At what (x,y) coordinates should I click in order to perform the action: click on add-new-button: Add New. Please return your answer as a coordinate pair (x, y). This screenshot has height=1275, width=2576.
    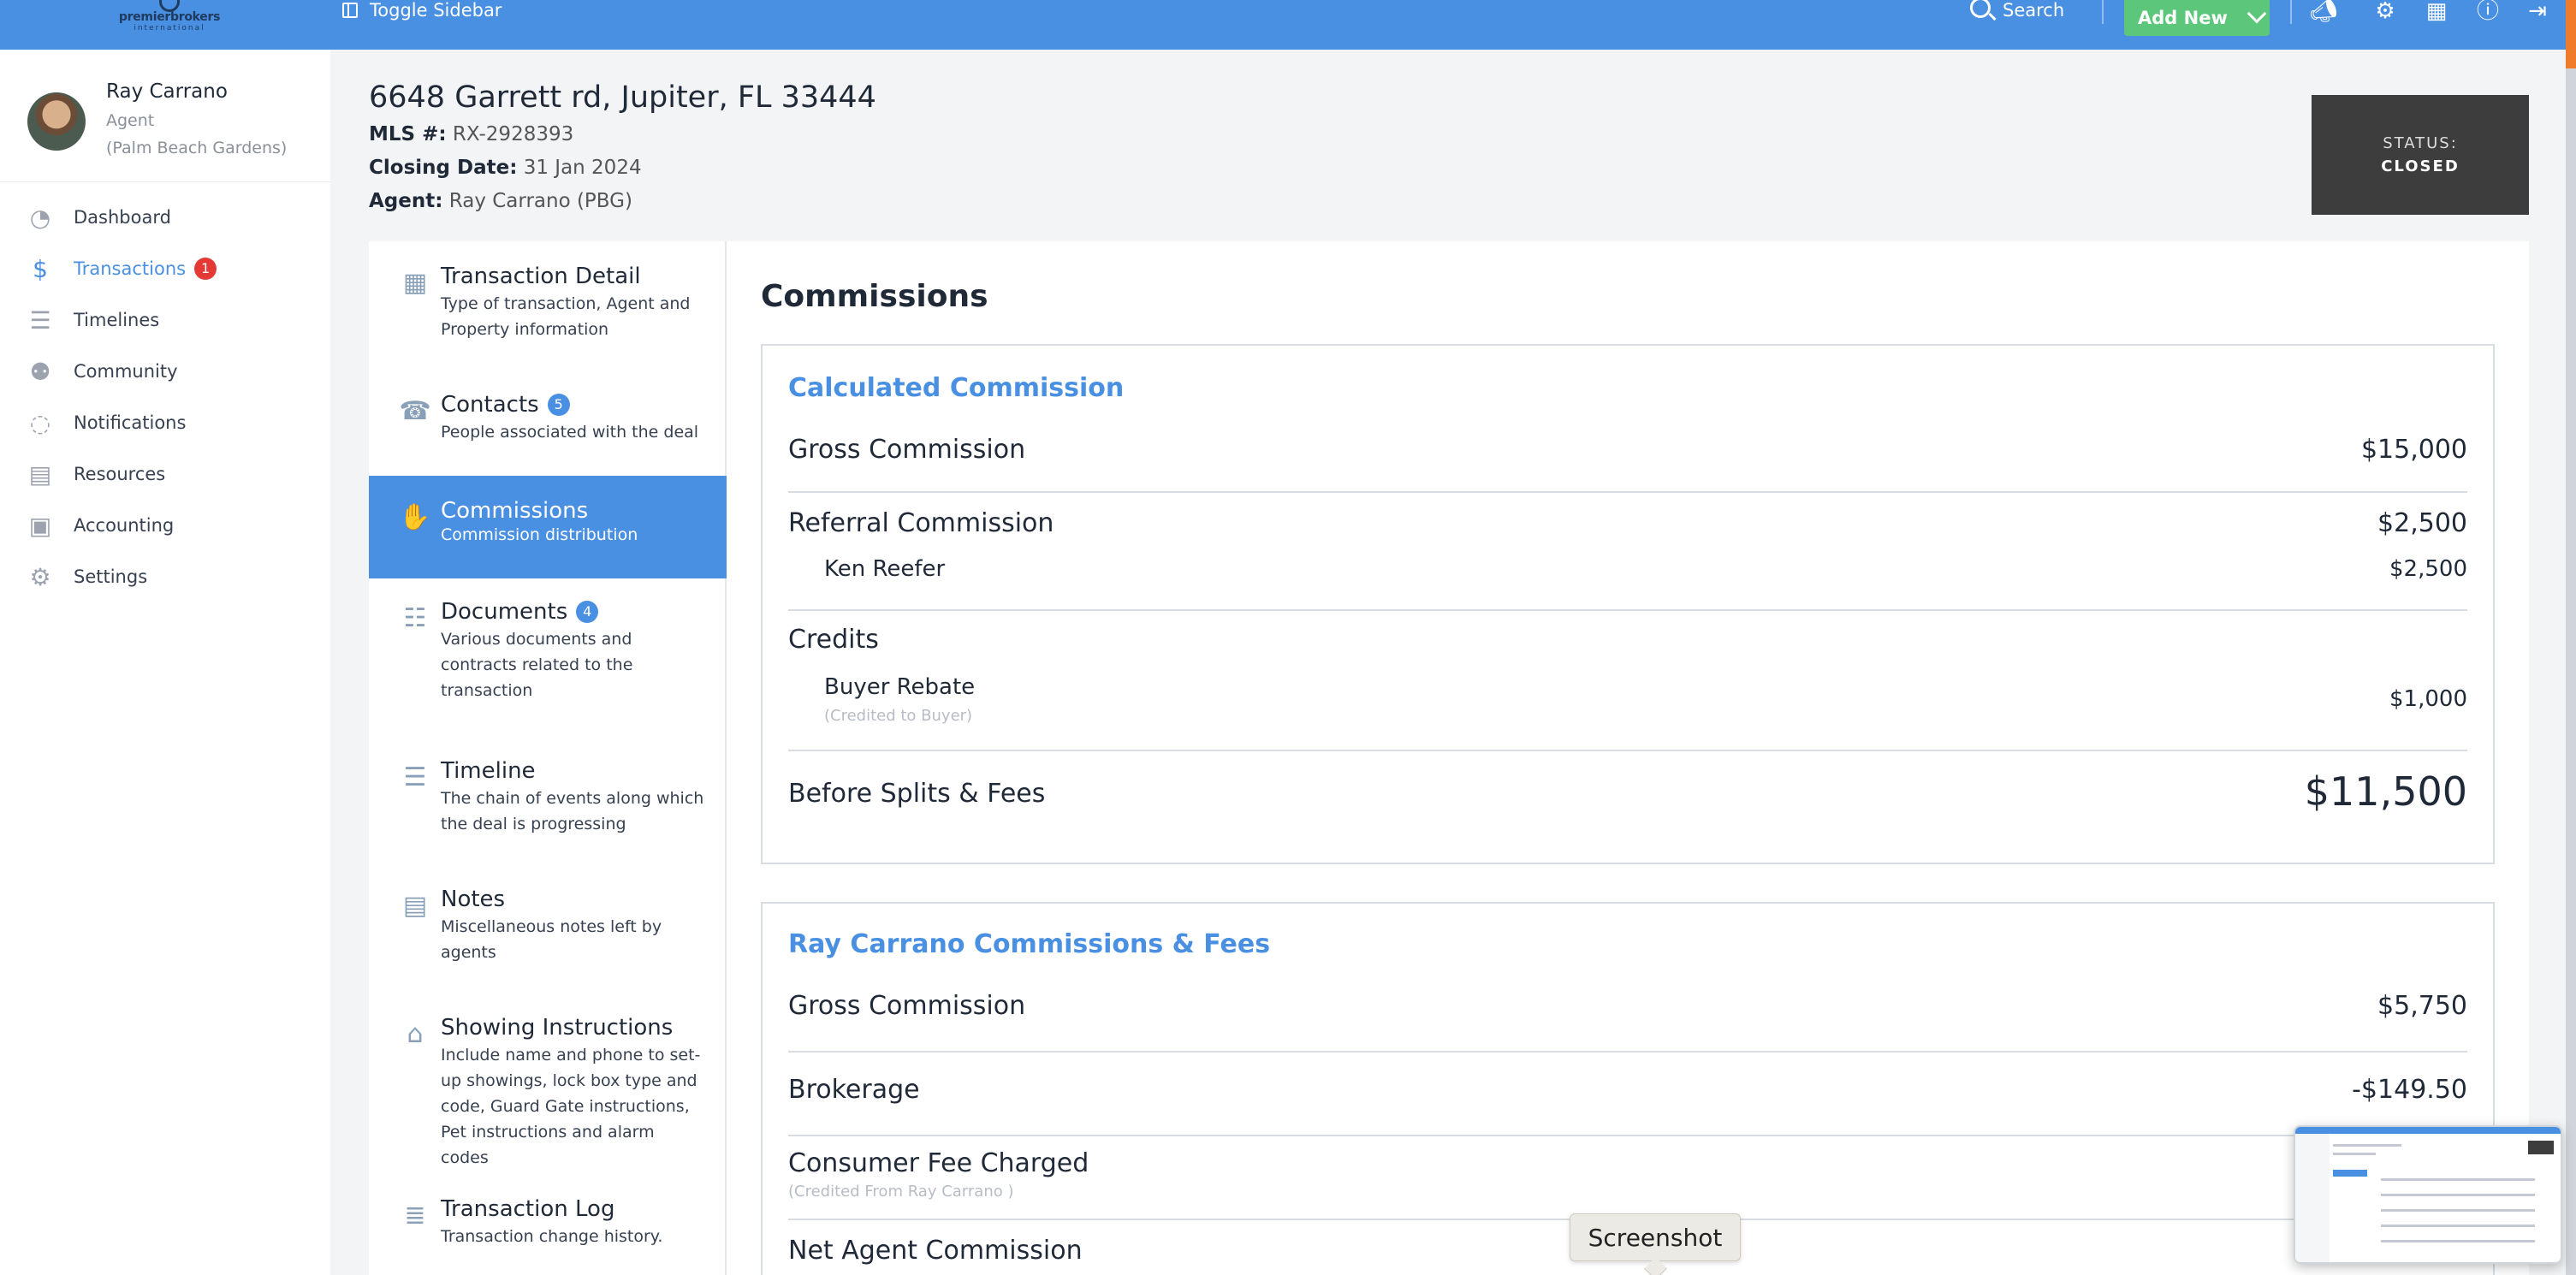
    Looking at the image, I should click on (2197, 18).